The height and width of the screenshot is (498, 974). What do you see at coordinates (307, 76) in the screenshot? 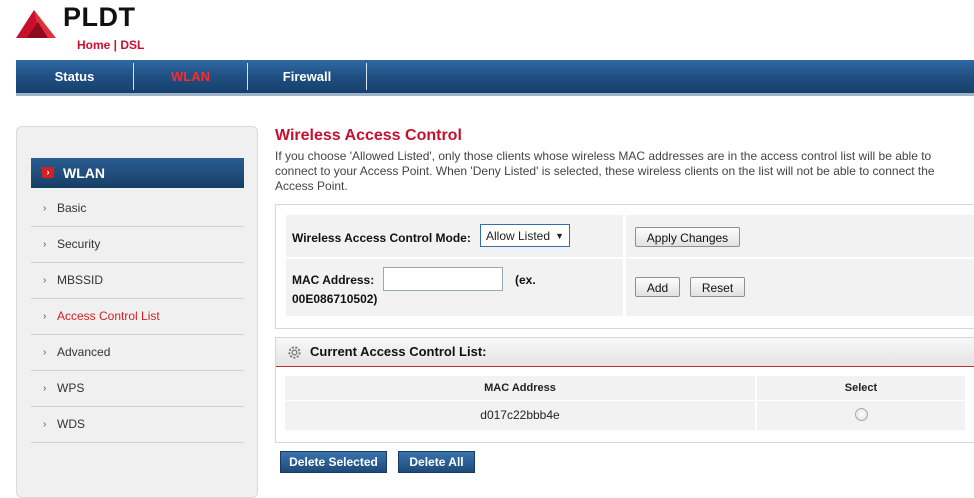
I see `tab-firewall: Firewall` at bounding box center [307, 76].